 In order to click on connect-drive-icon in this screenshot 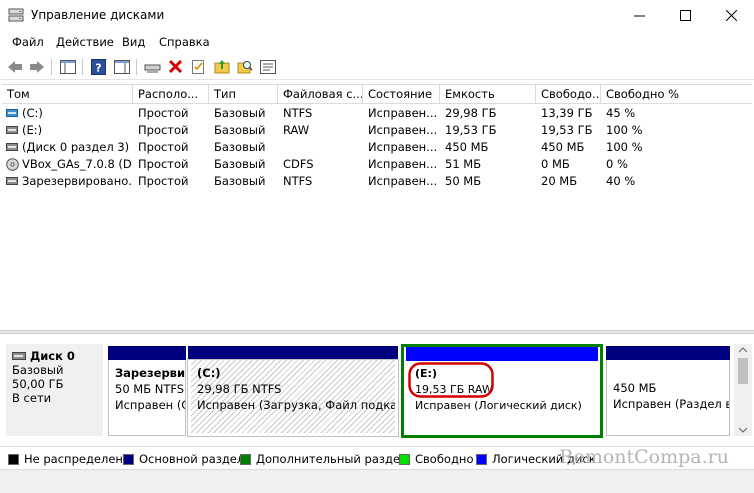, I will do `click(152, 68)`.